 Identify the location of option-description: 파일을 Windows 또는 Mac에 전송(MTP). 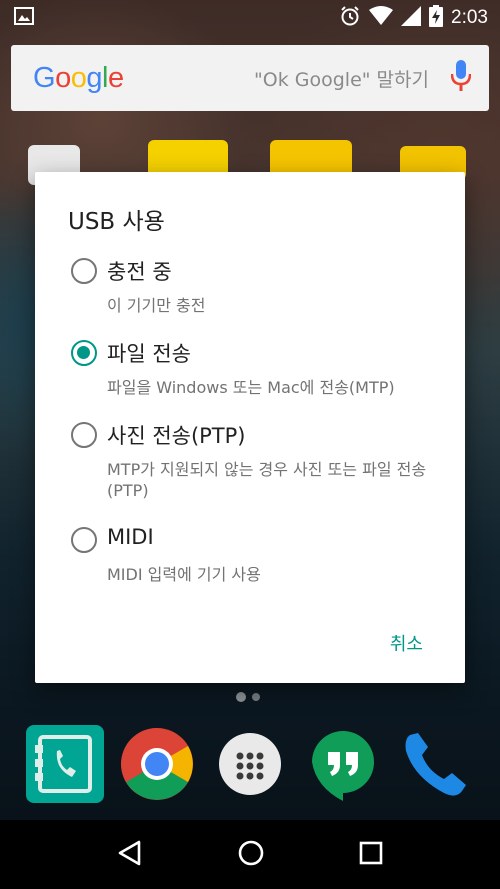
(251, 387).